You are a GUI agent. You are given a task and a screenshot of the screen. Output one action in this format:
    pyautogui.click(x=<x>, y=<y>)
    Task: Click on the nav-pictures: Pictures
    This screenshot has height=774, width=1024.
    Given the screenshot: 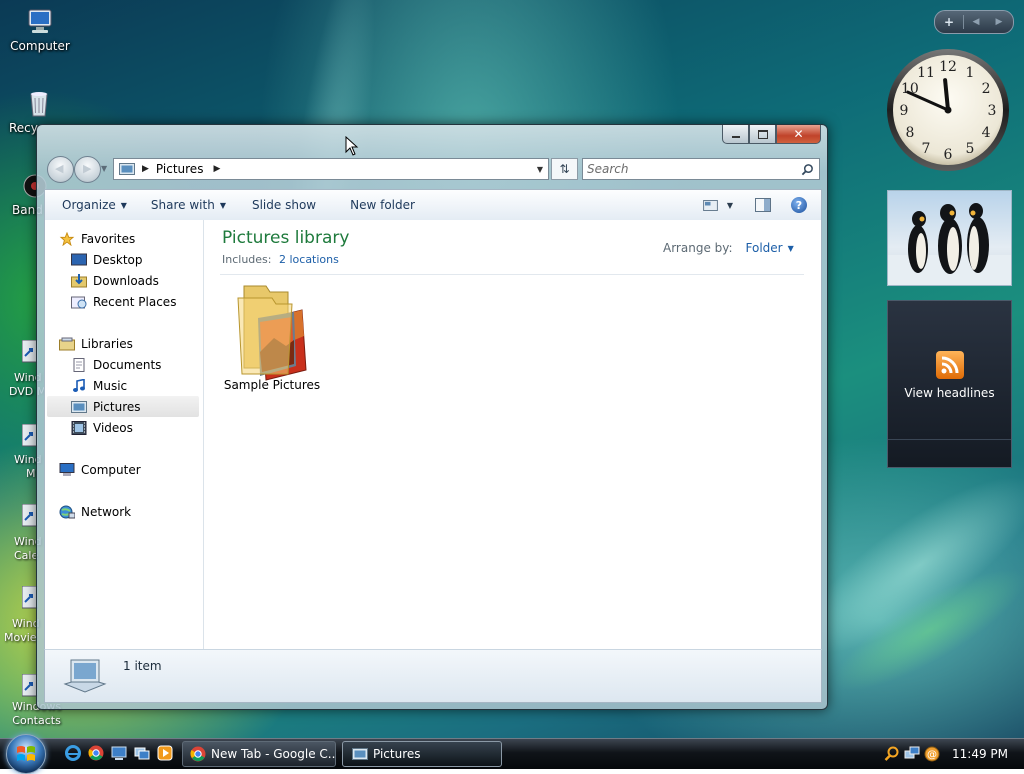 What is the action you would take?
    pyautogui.click(x=123, y=406)
    